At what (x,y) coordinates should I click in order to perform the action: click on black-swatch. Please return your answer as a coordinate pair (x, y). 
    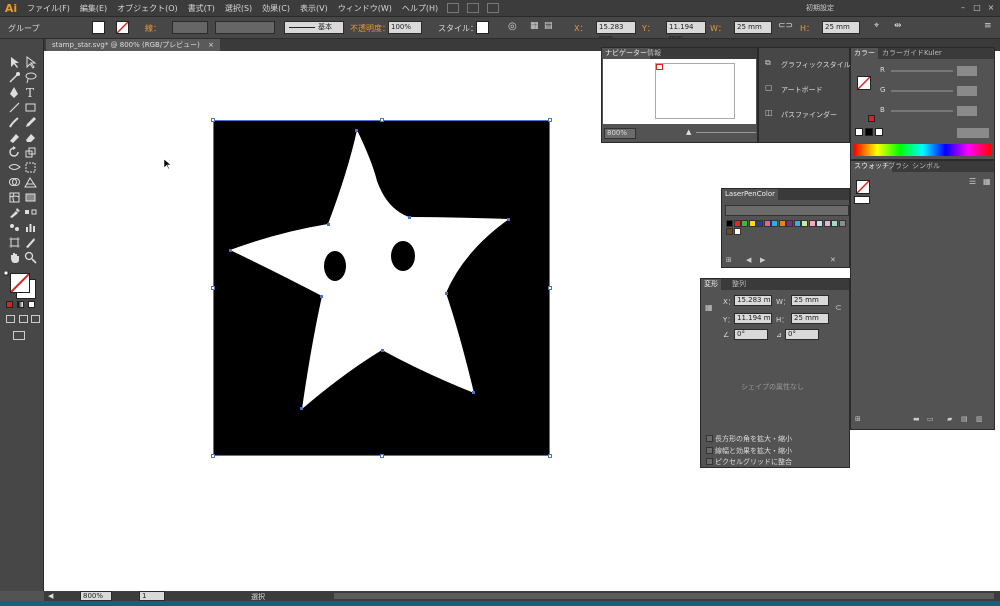
    Looking at the image, I should click on (869, 132).